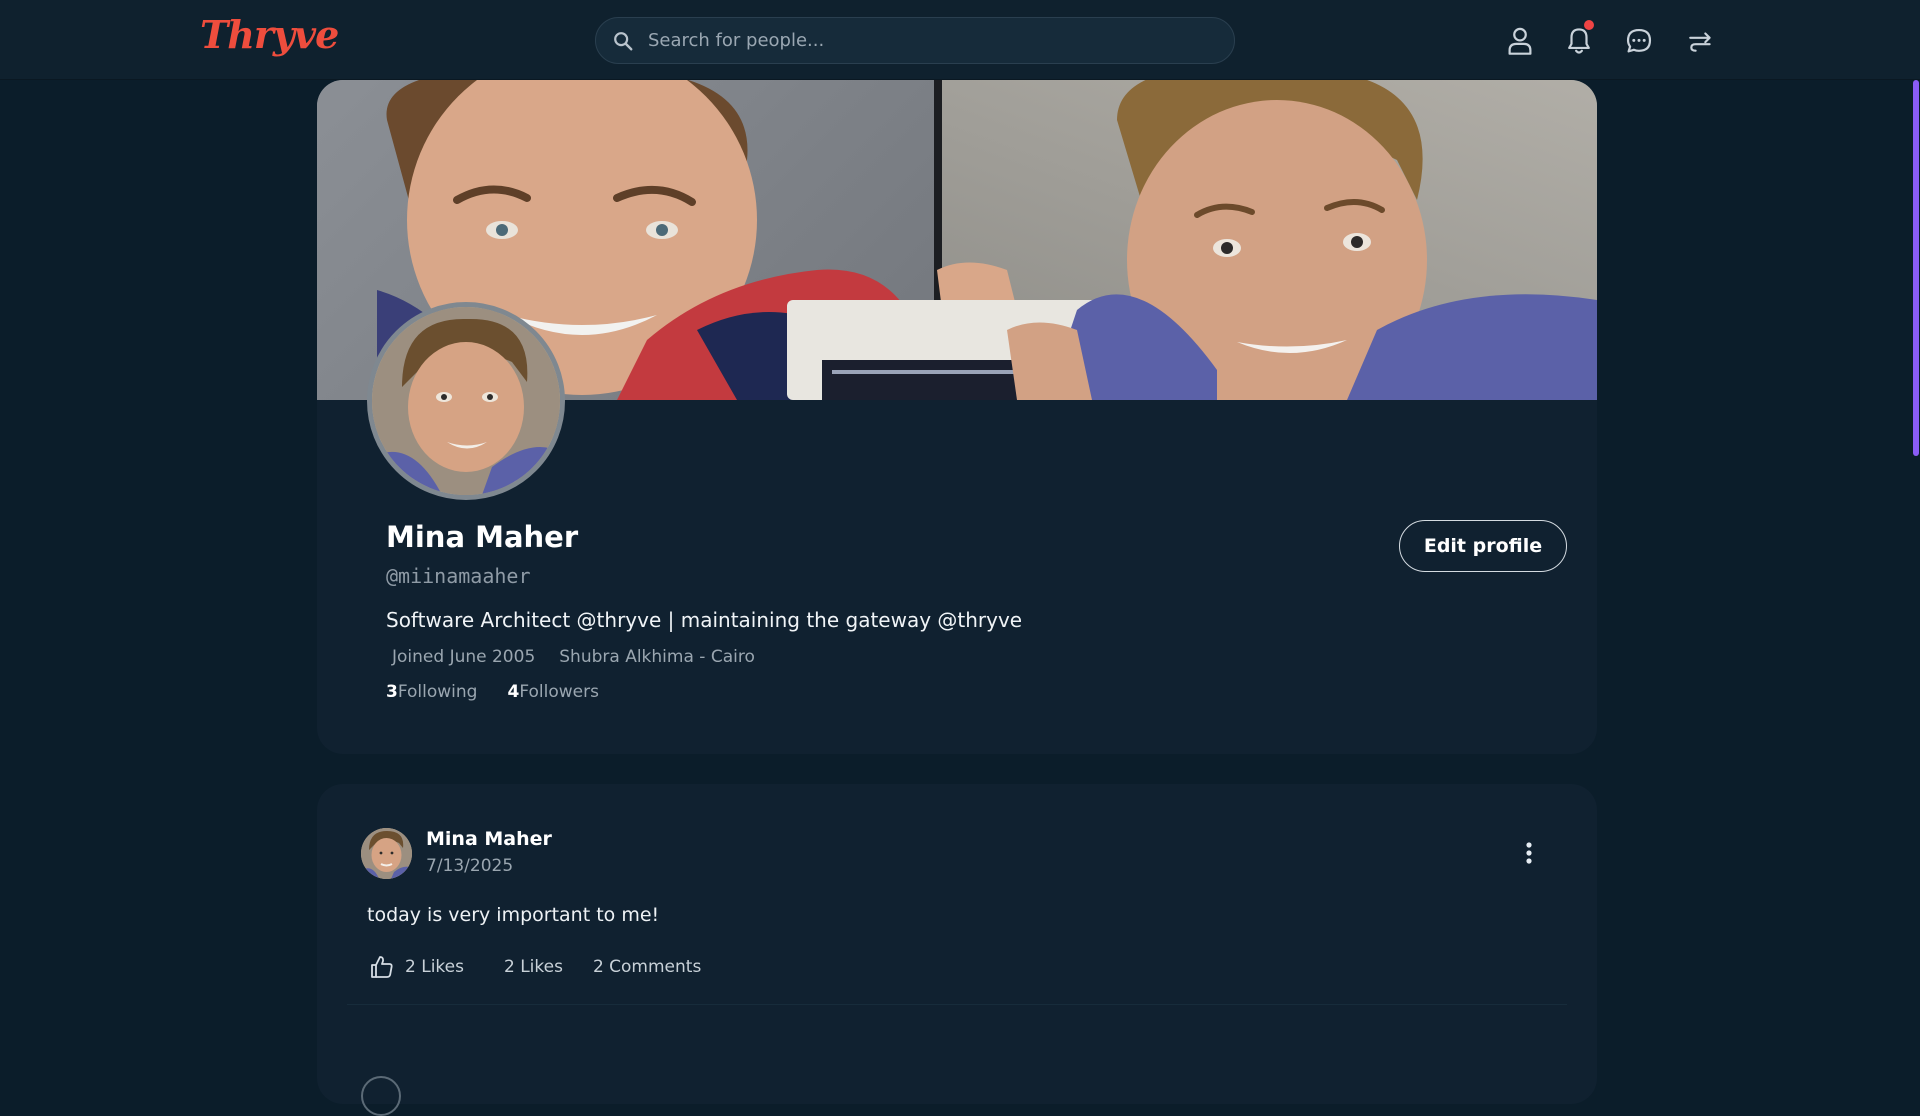  I want to click on user-icon, so click(1520, 41).